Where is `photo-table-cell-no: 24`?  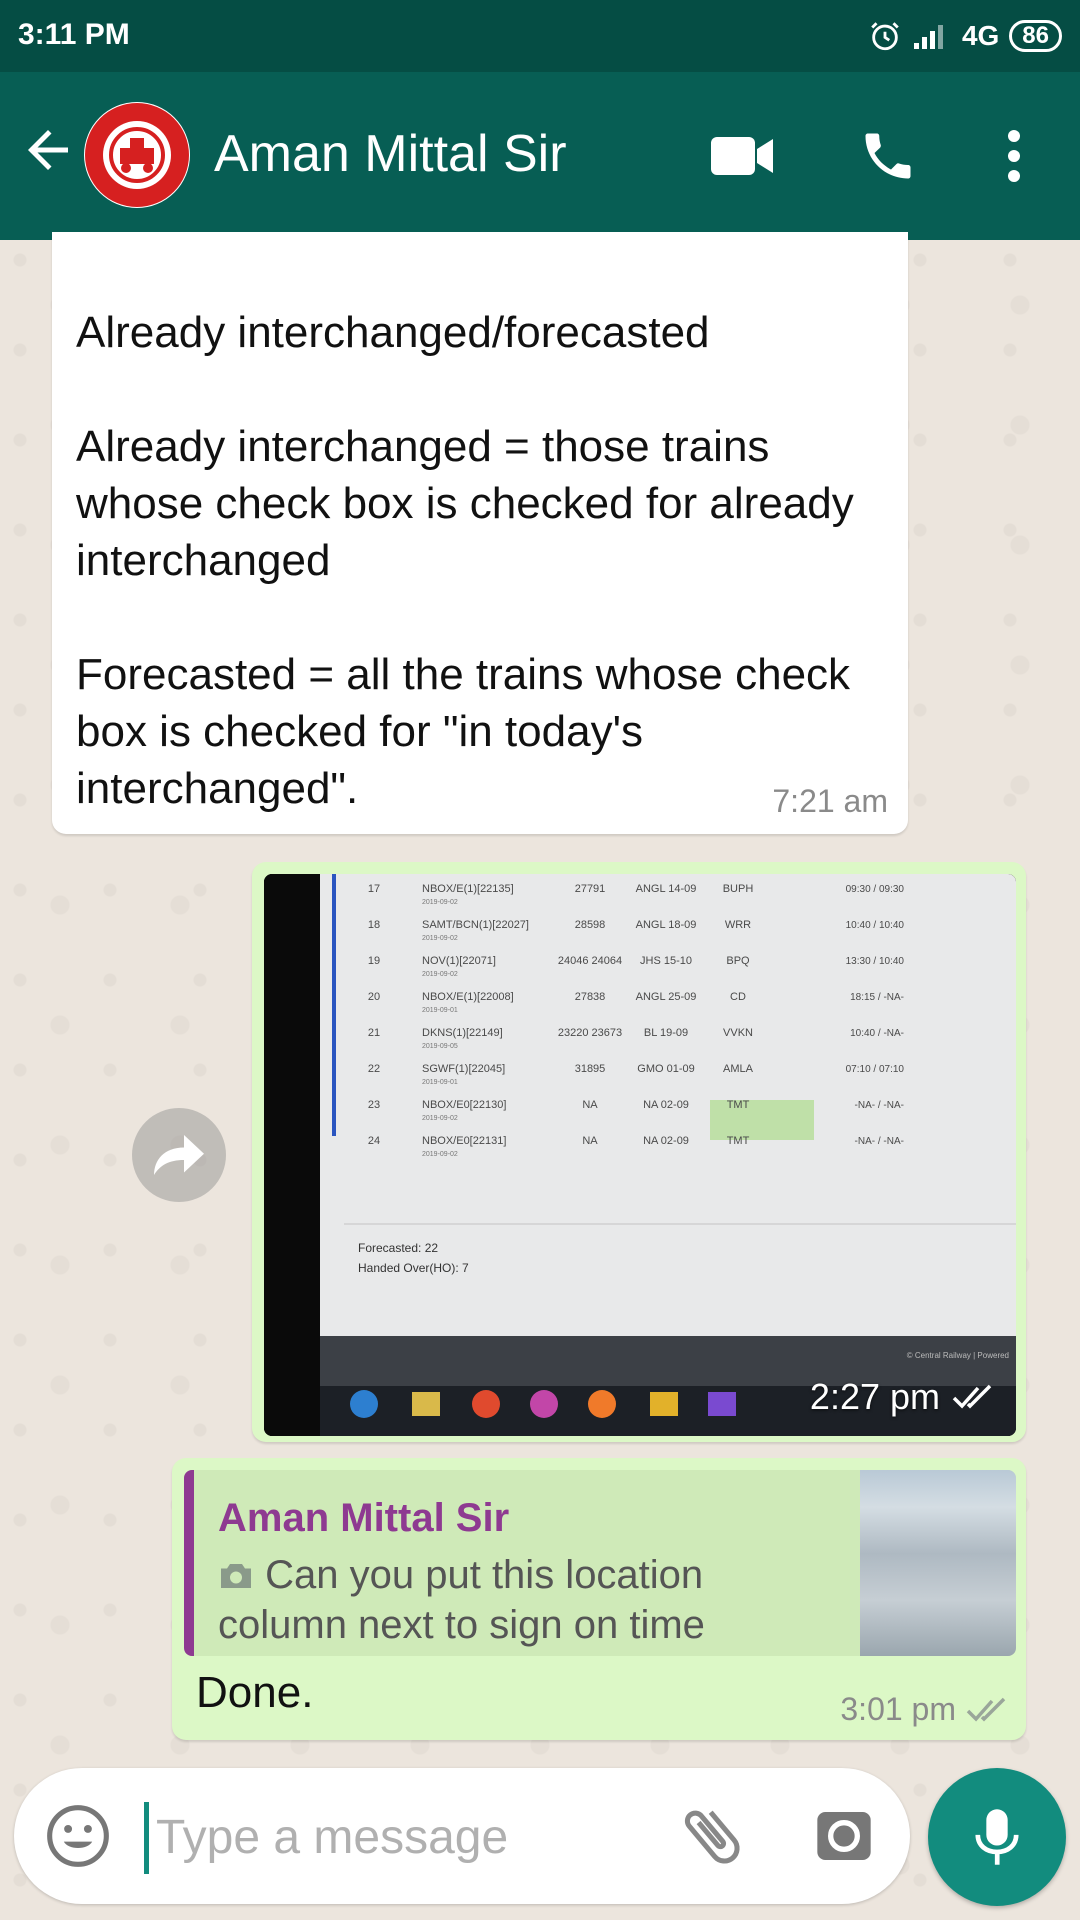
photo-table-cell-no: 24 is located at coordinates (374, 1141).